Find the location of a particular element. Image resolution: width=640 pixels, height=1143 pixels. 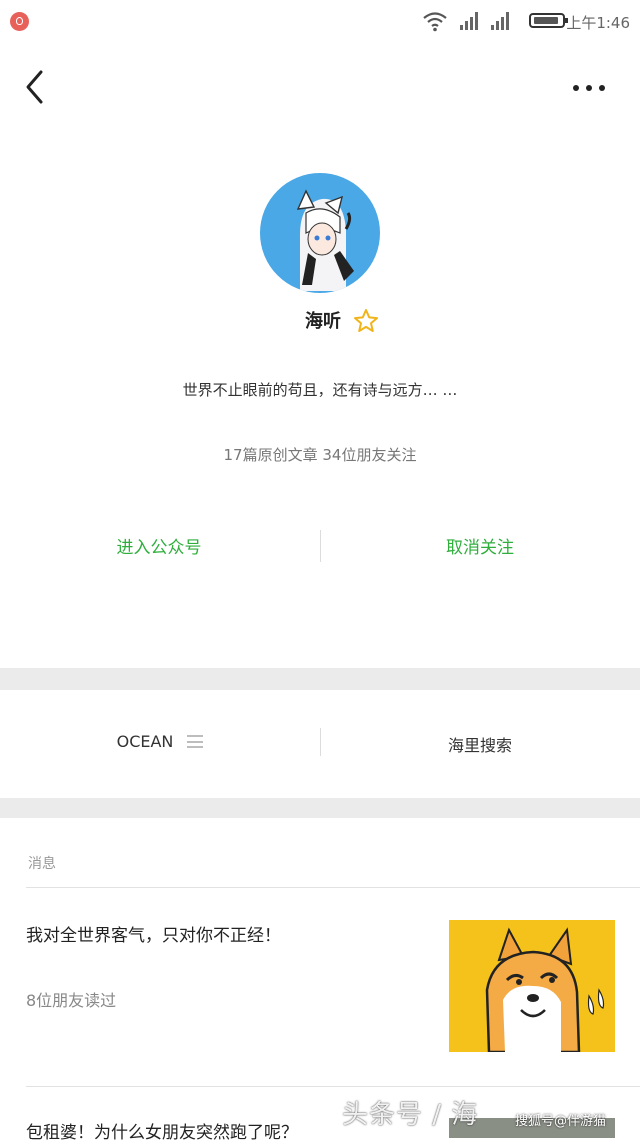

article-read-count: 8位朋友读过 is located at coordinates (71, 1000).